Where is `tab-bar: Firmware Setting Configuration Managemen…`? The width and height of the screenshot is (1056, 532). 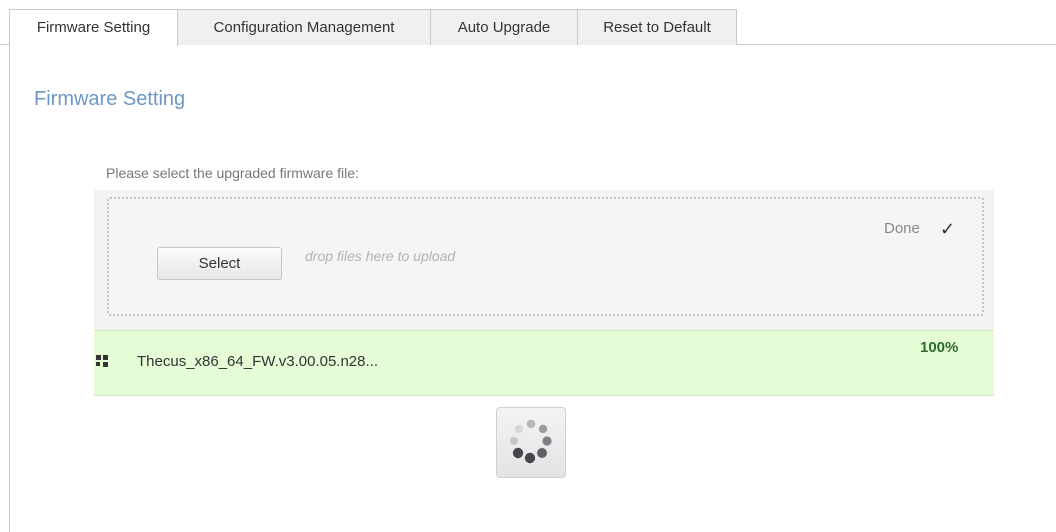 tab-bar: Firmware Setting Configuration Managemen… is located at coordinates (528, 23).